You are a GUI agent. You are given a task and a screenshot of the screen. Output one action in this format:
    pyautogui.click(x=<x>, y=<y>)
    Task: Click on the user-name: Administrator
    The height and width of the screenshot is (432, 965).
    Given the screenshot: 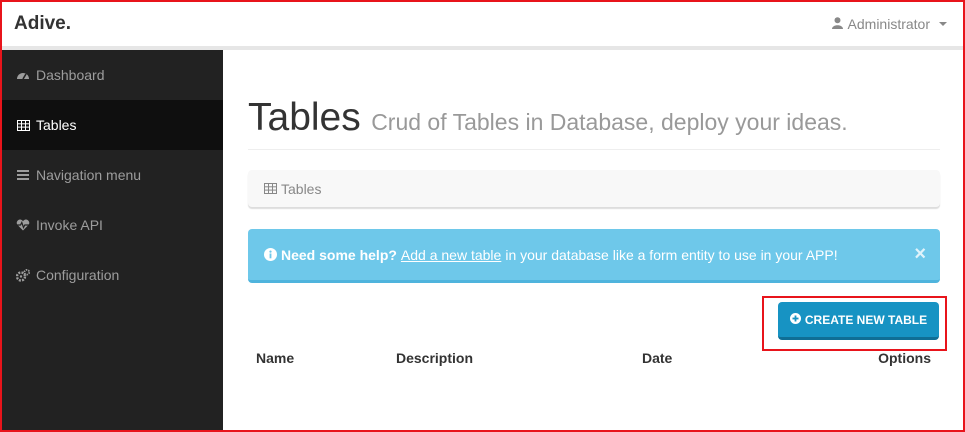 What is the action you would take?
    pyautogui.click(x=888, y=24)
    